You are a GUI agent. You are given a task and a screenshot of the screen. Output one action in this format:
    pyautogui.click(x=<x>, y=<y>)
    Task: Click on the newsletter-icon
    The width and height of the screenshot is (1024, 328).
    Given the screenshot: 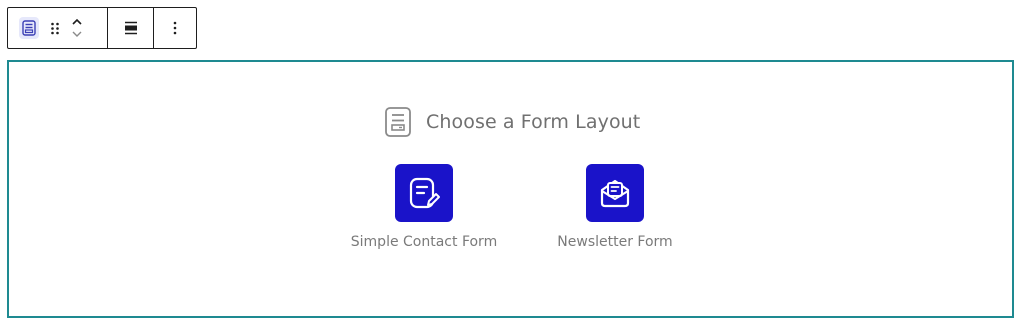 What is the action you would take?
    pyautogui.click(x=615, y=193)
    